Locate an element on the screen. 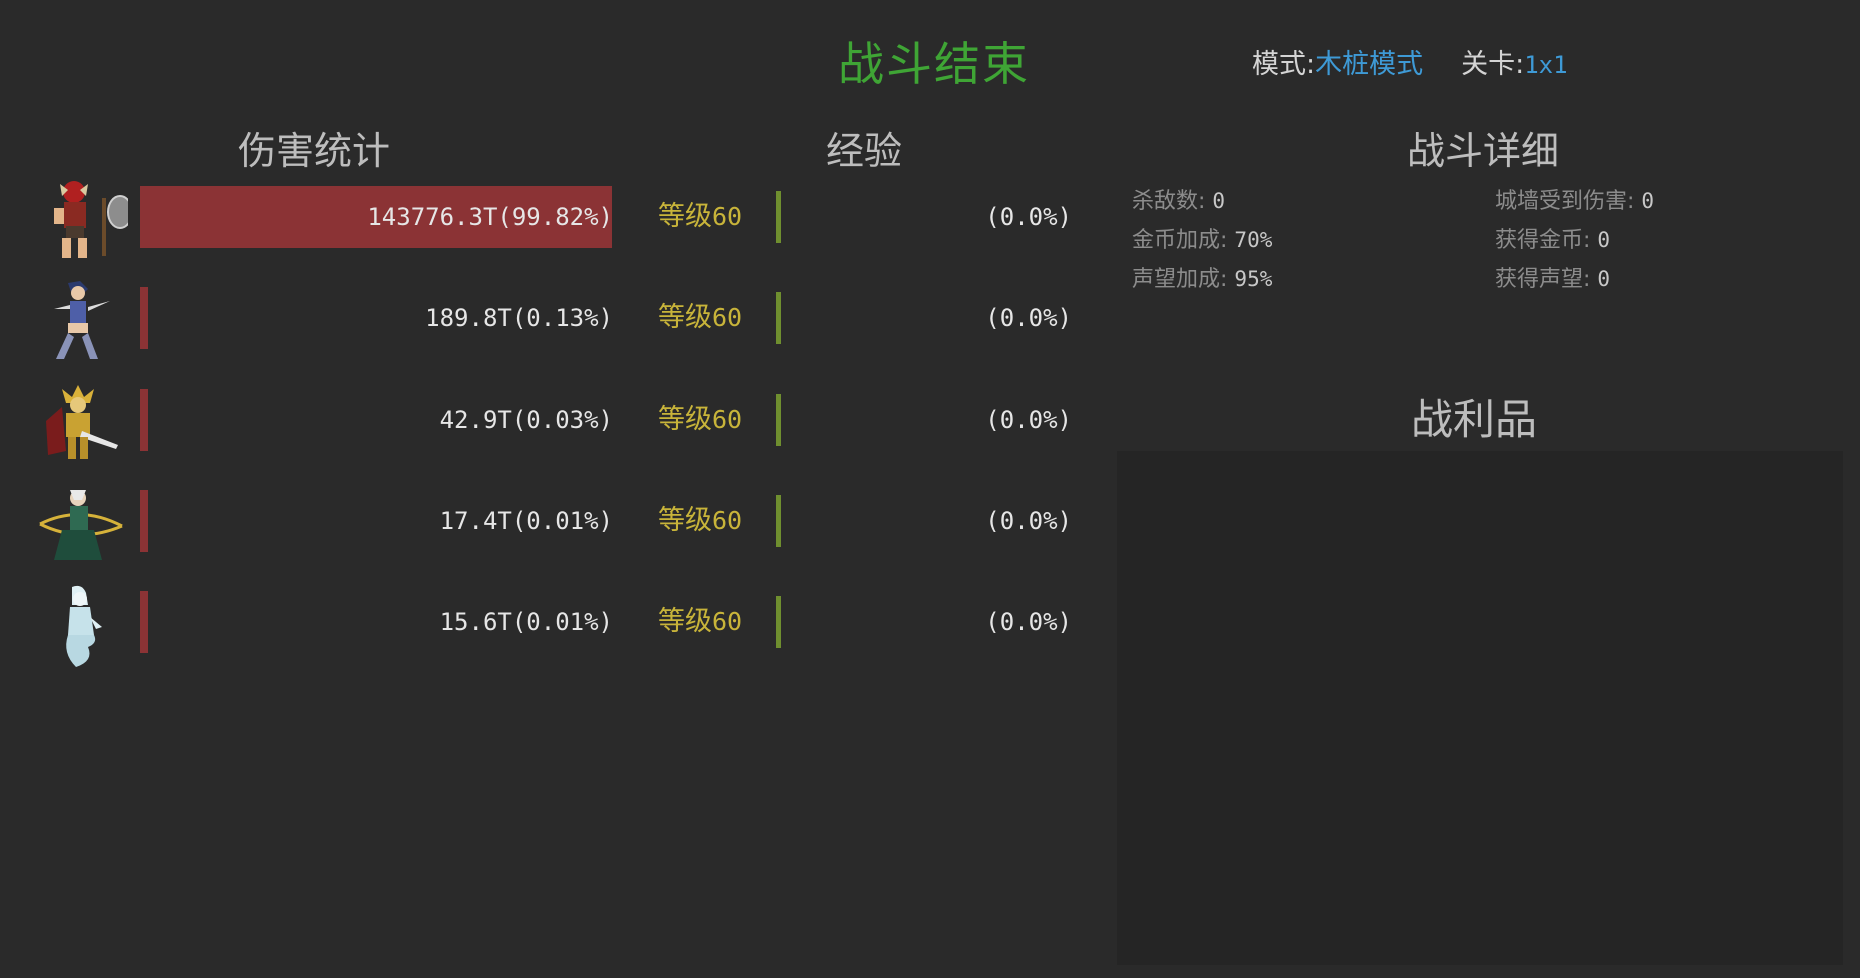 Image resolution: width=1860 pixels, height=978 pixels. battle-end-title: 战斗结束 is located at coordinates (934, 64).